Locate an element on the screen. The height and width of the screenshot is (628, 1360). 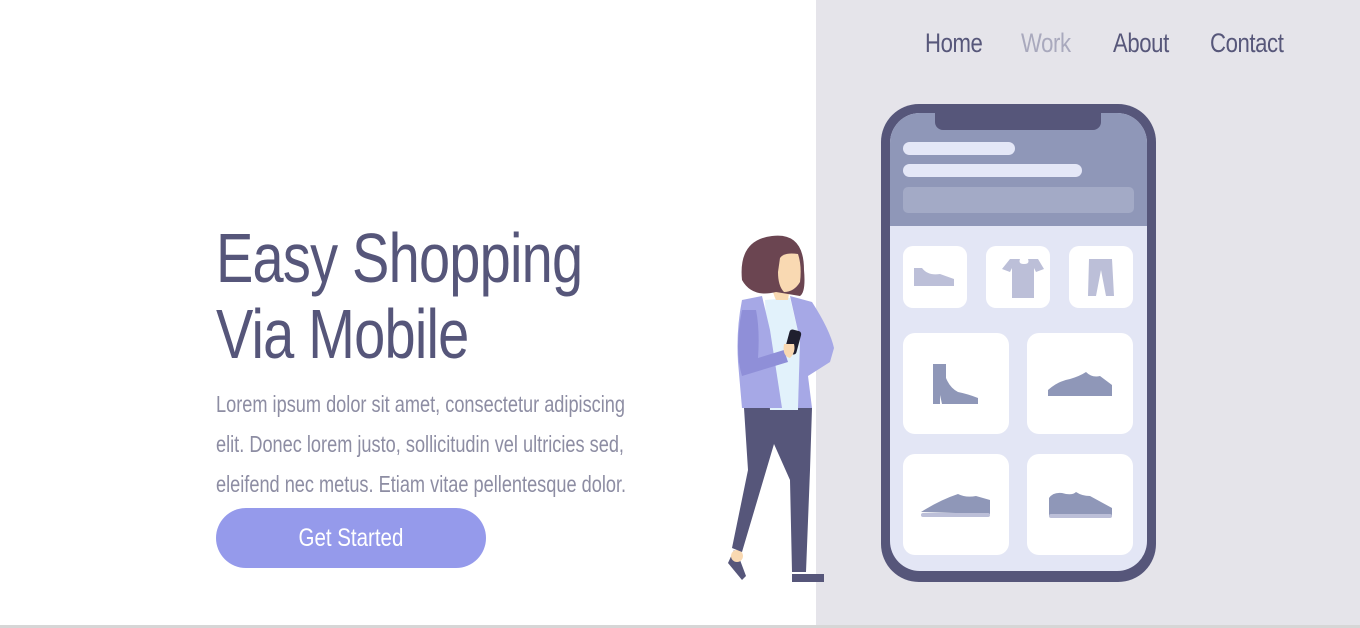
get-started-label: Get Started is located at coordinates (351, 537).